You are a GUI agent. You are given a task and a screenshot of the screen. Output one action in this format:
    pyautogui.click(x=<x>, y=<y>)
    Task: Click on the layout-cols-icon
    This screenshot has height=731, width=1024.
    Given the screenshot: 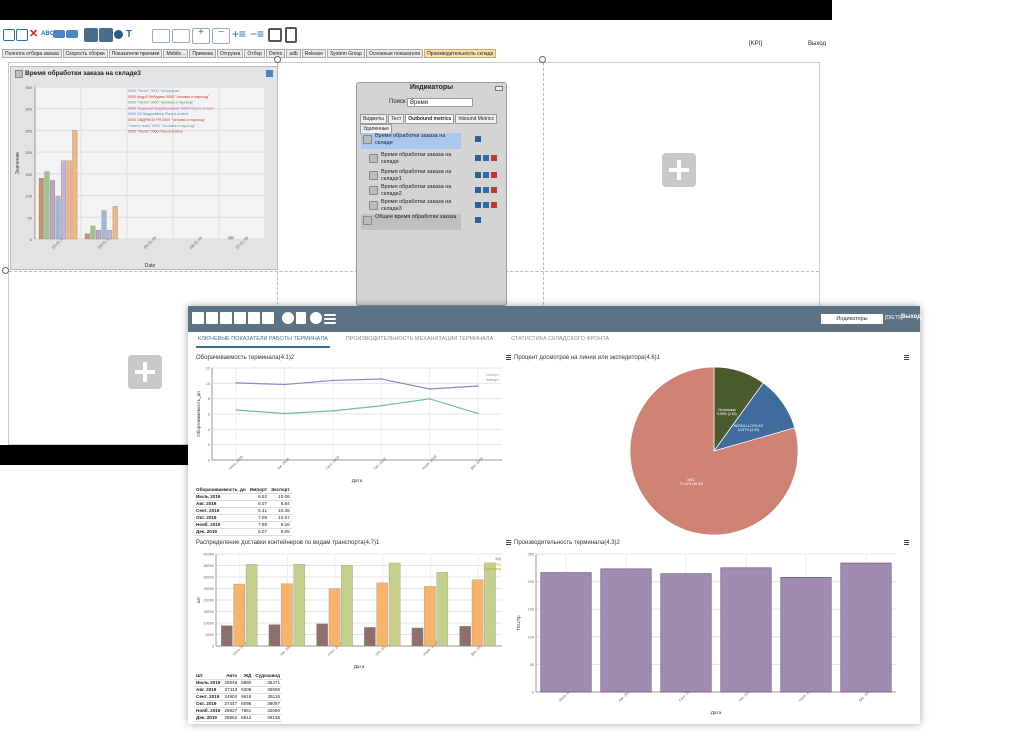 What is the action you would take?
    pyautogui.click(x=181, y=36)
    